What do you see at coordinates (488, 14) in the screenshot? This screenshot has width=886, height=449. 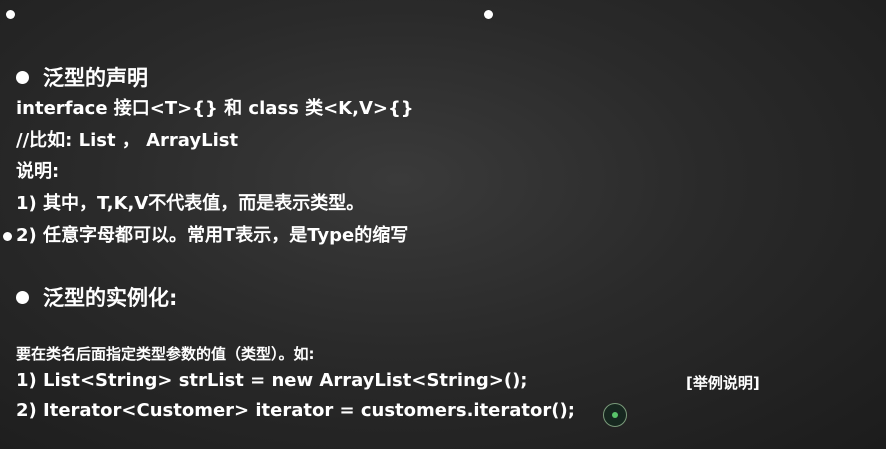 I see `selection-handle-top-center` at bounding box center [488, 14].